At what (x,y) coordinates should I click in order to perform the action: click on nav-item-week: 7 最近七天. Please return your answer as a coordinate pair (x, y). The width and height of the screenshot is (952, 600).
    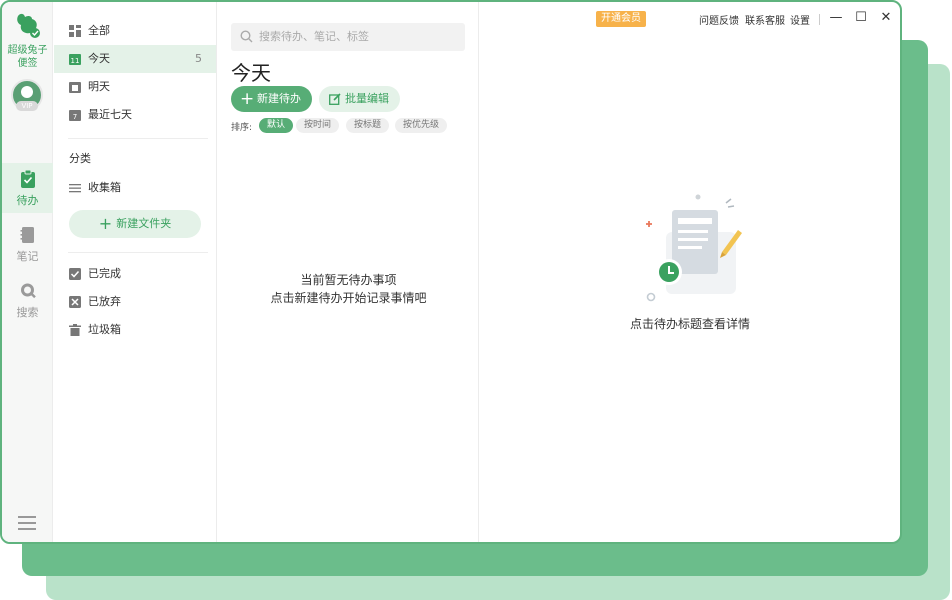
    Looking at the image, I should click on (135, 115).